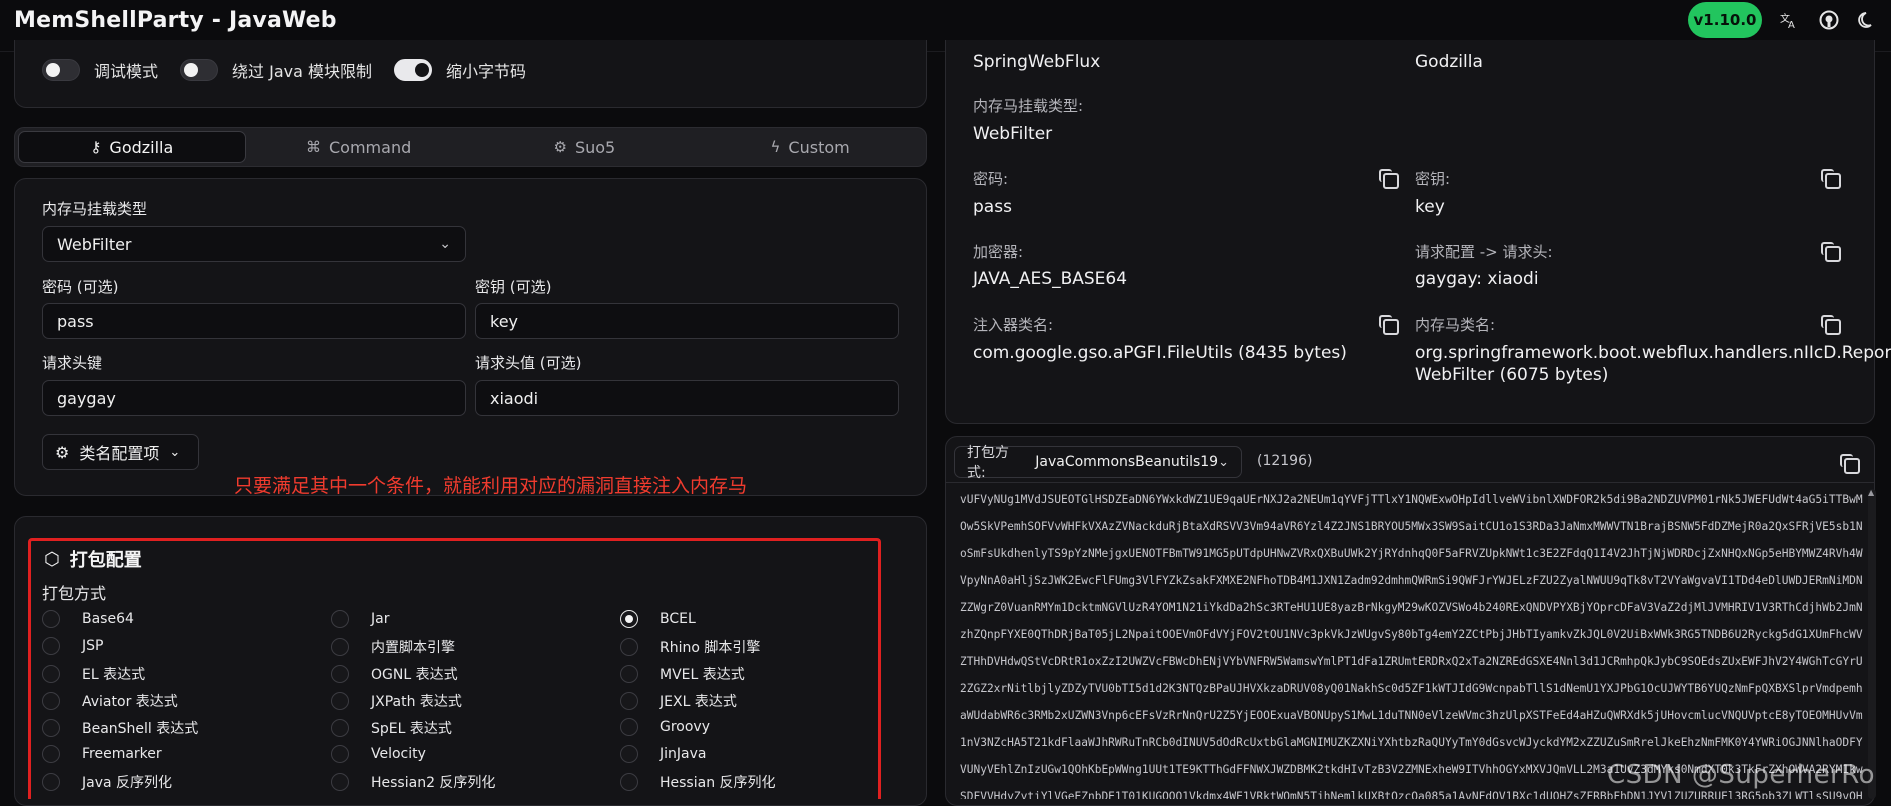 The height and width of the screenshot is (806, 1891). What do you see at coordinates (1791, 25) in the screenshot?
I see `svg-text: A` at bounding box center [1791, 25].